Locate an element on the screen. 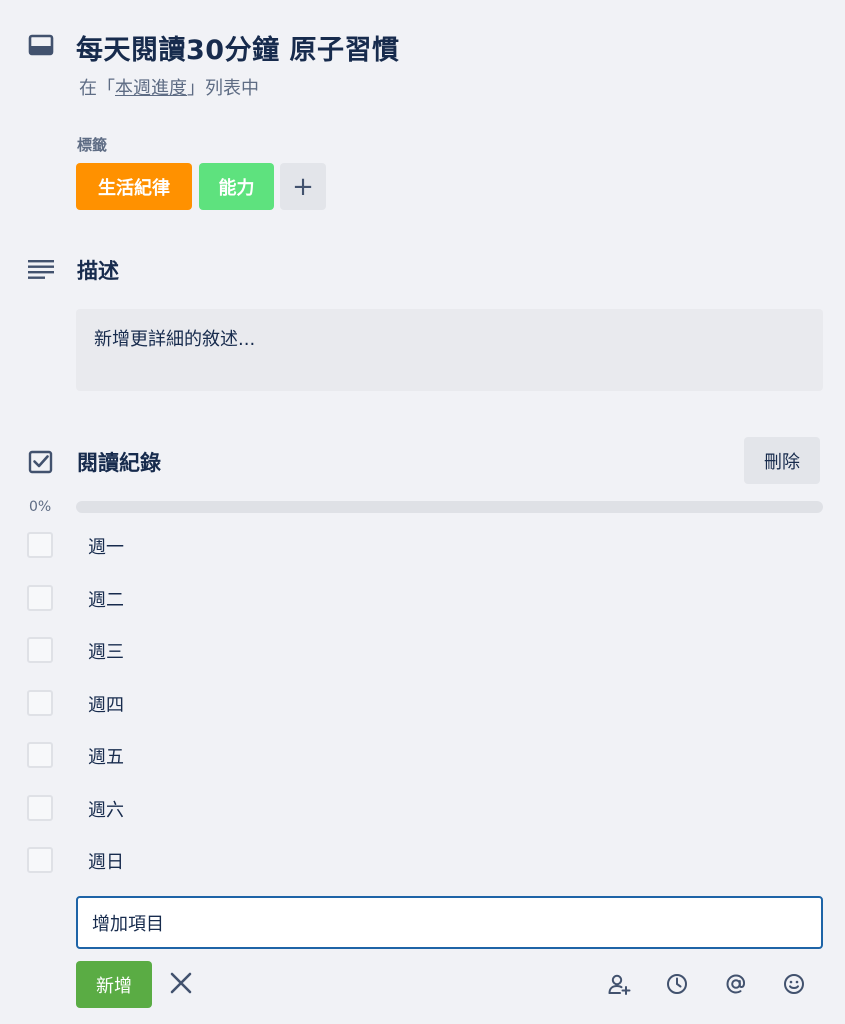 The width and height of the screenshot is (845, 1024). checklist-item: 週日 is located at coordinates (422, 873).